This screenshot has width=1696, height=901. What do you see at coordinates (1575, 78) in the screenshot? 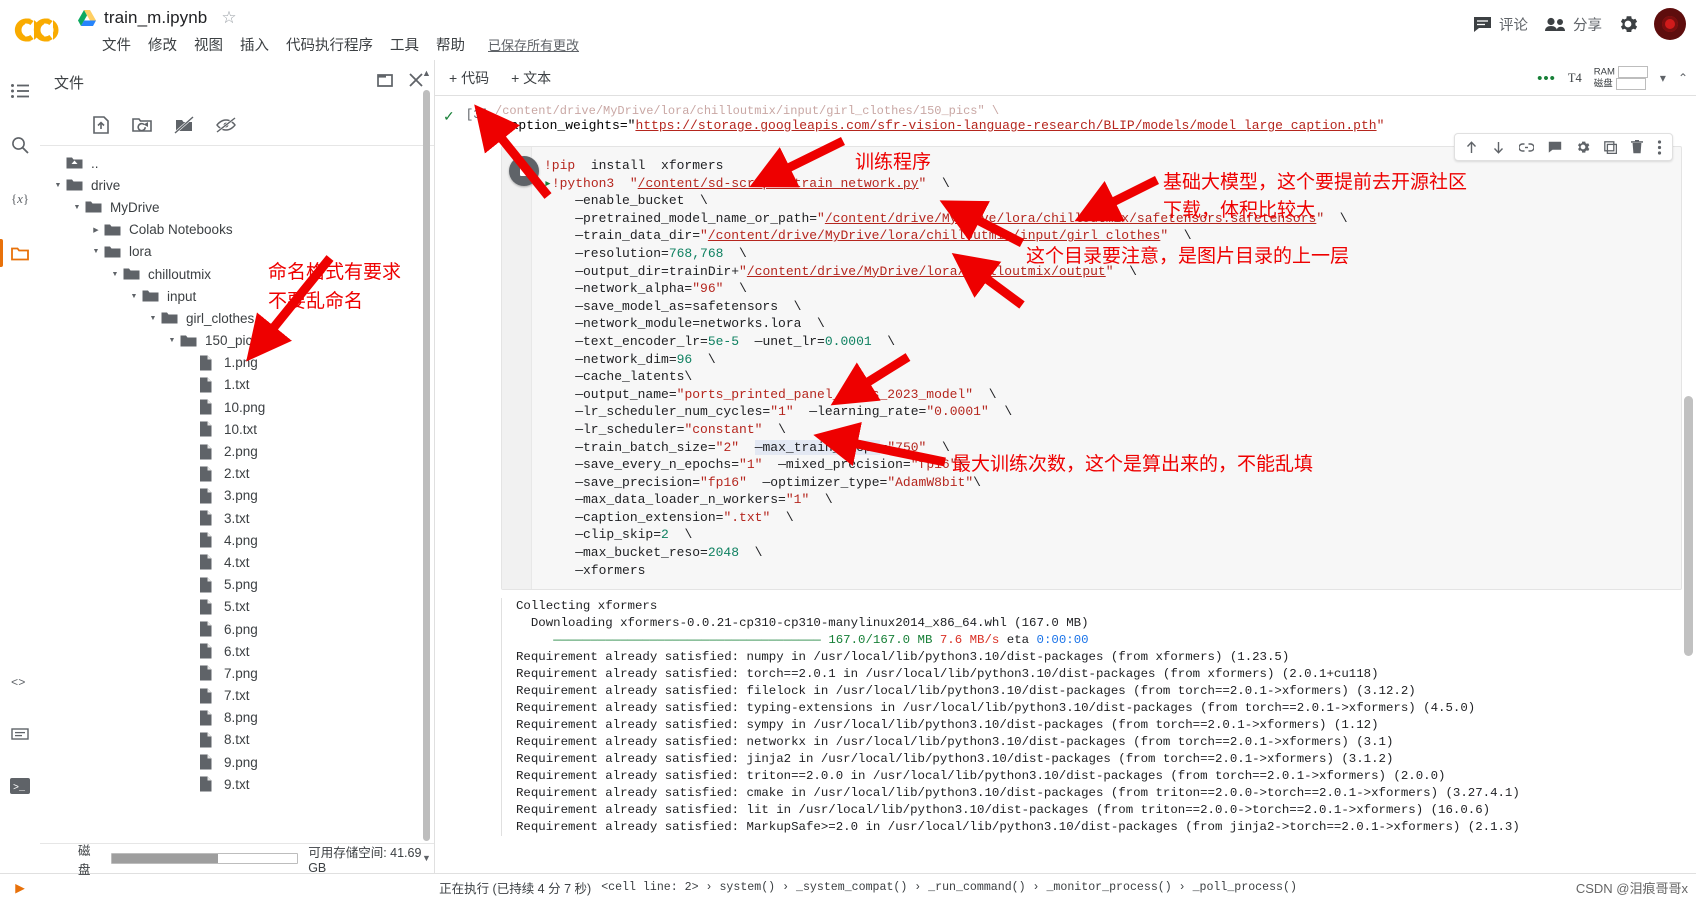
I see `runtime-type-label: T4` at bounding box center [1575, 78].